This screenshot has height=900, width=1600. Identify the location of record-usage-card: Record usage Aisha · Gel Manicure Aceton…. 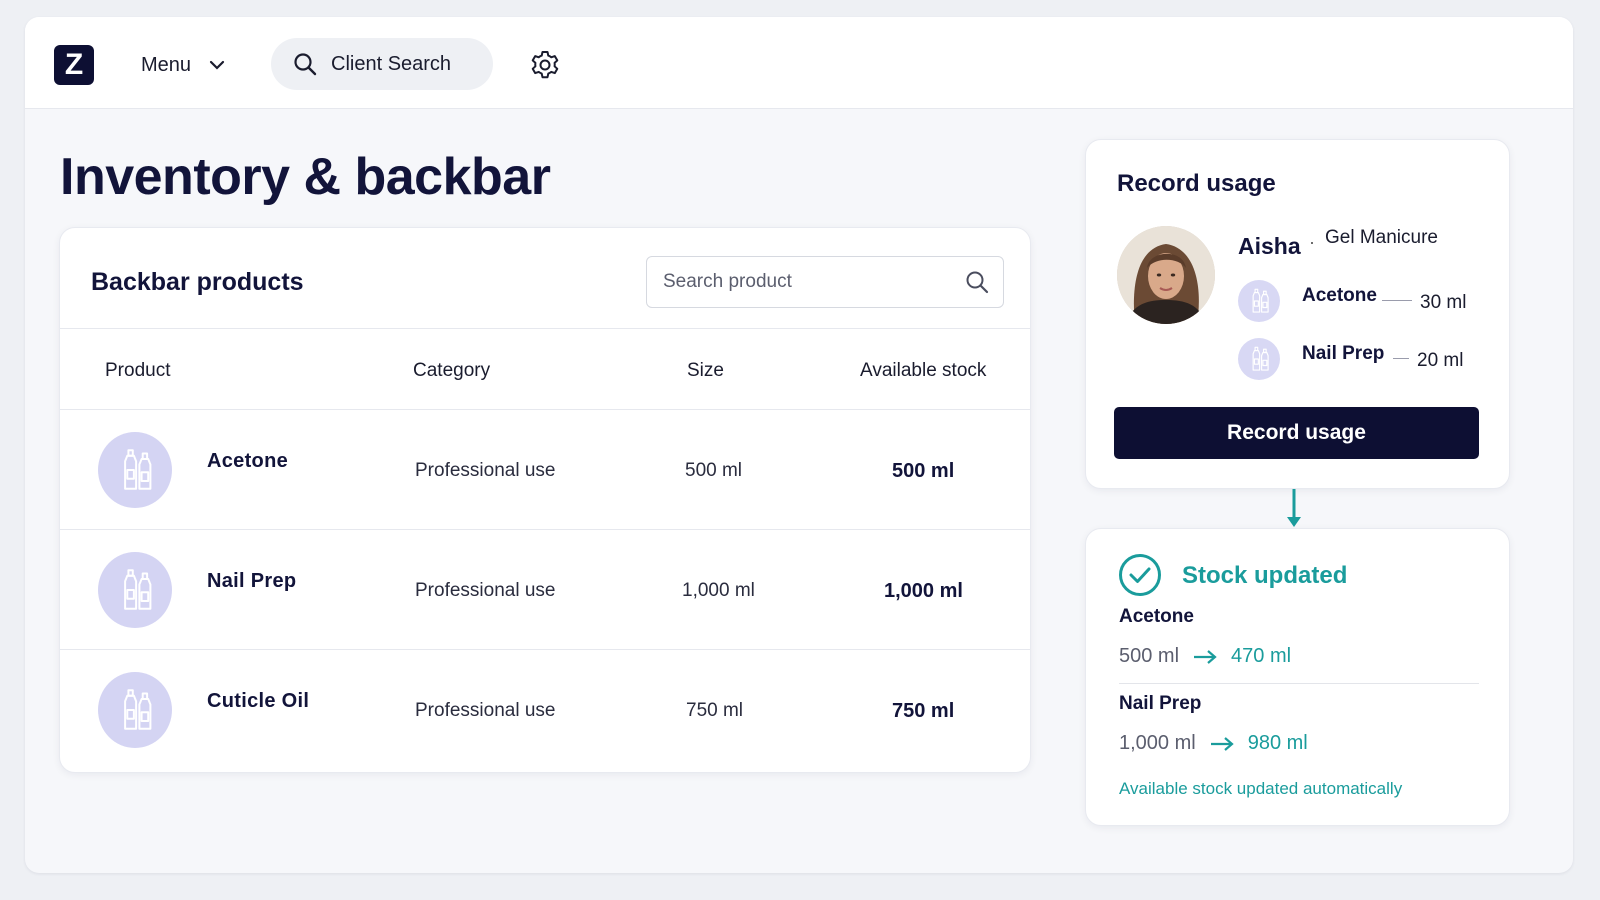
(1297, 314).